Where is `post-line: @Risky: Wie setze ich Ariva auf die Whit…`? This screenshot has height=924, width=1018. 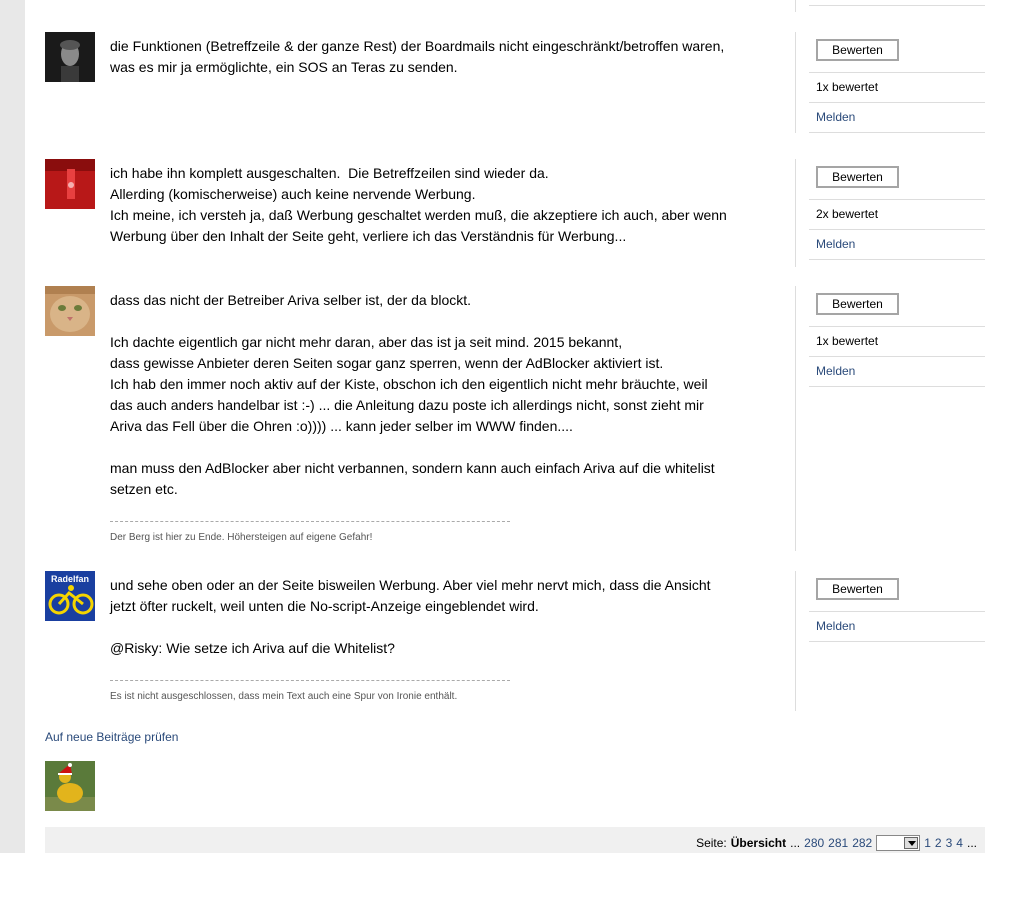 post-line: @Risky: Wie setze ich Ariva auf die Whit… is located at coordinates (252, 648).